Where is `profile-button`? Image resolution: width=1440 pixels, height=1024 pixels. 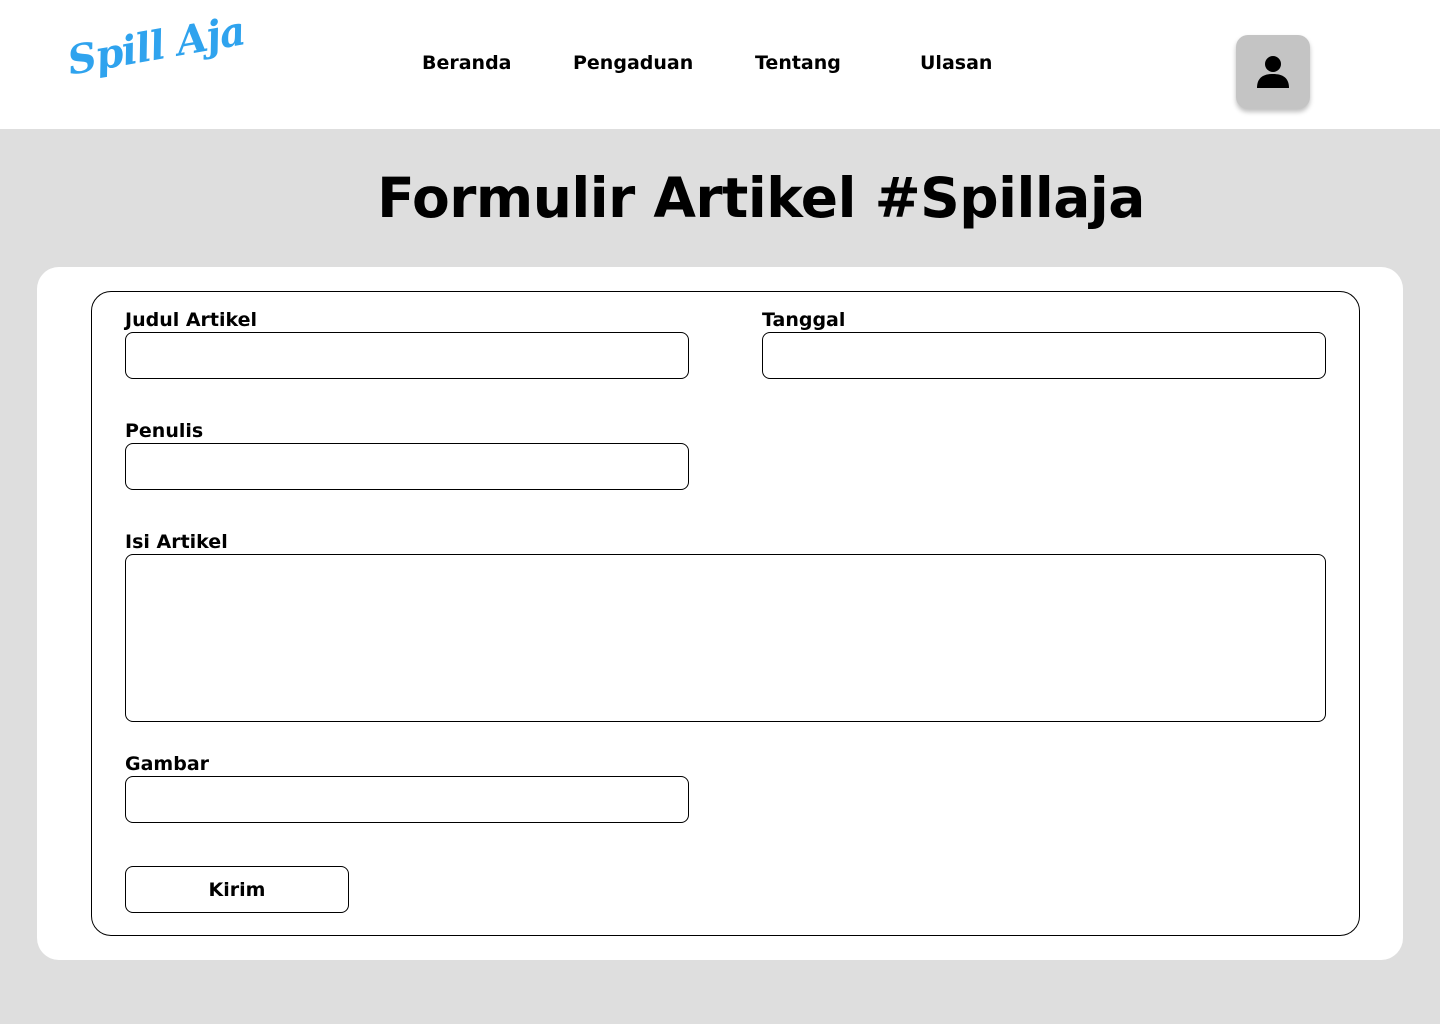
profile-button is located at coordinates (1273, 72).